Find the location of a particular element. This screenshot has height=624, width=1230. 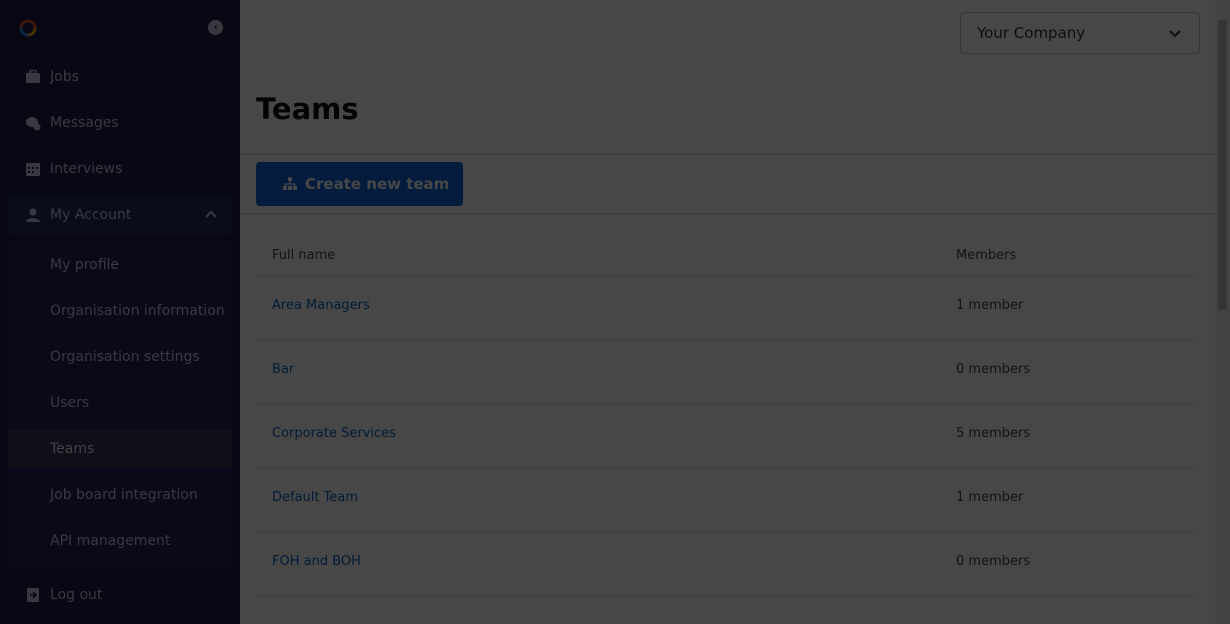

sidebar-item-label: Interviews is located at coordinates (86, 169).